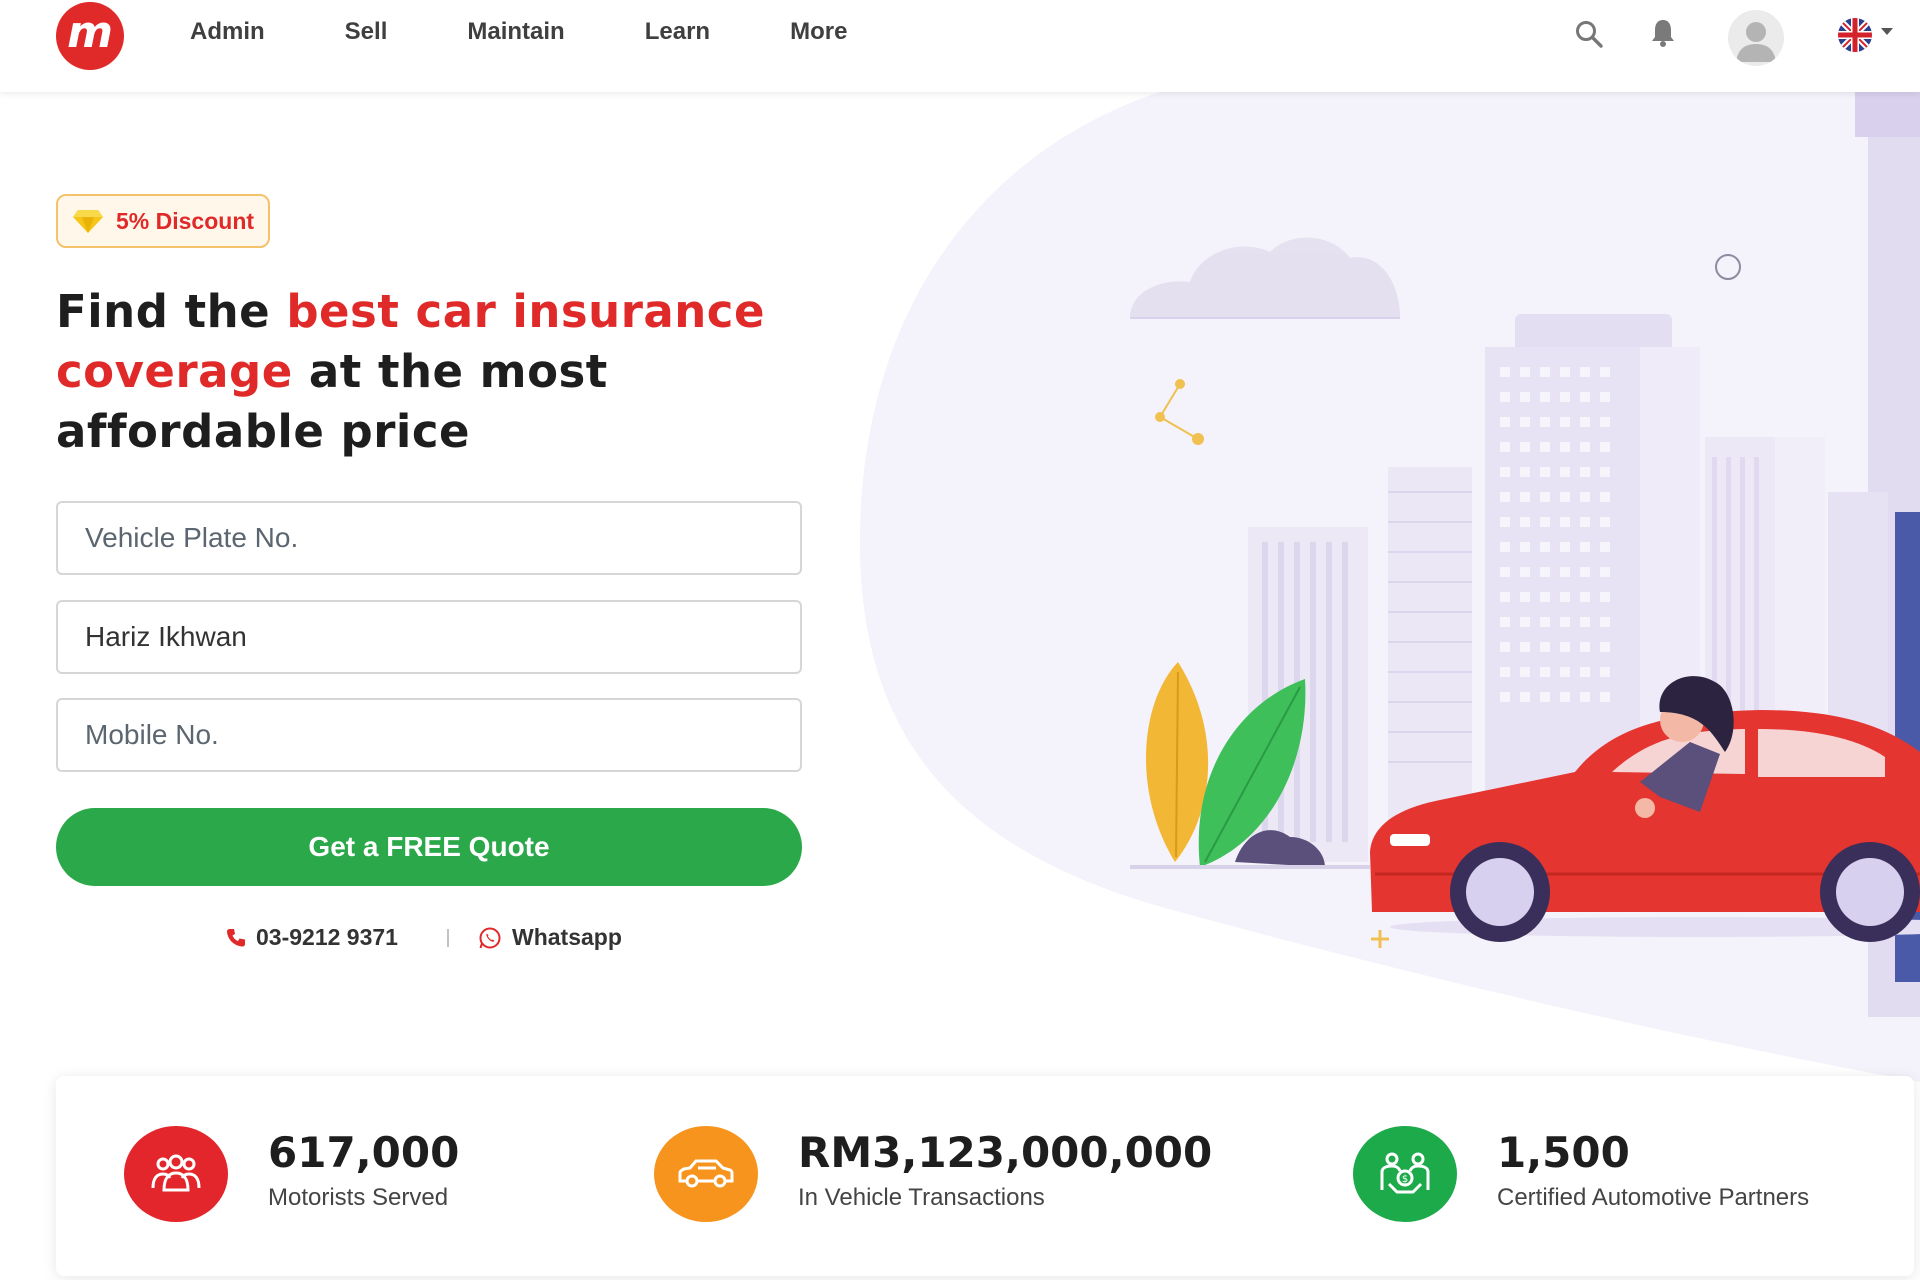 This screenshot has height=1280, width=1920. Describe the element at coordinates (1589, 34) in the screenshot. I see `search-icon` at that location.